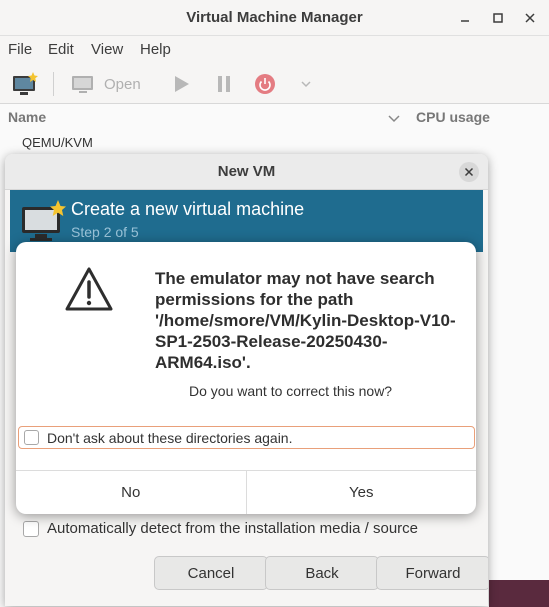  I want to click on column-name: Name, so click(27, 117).